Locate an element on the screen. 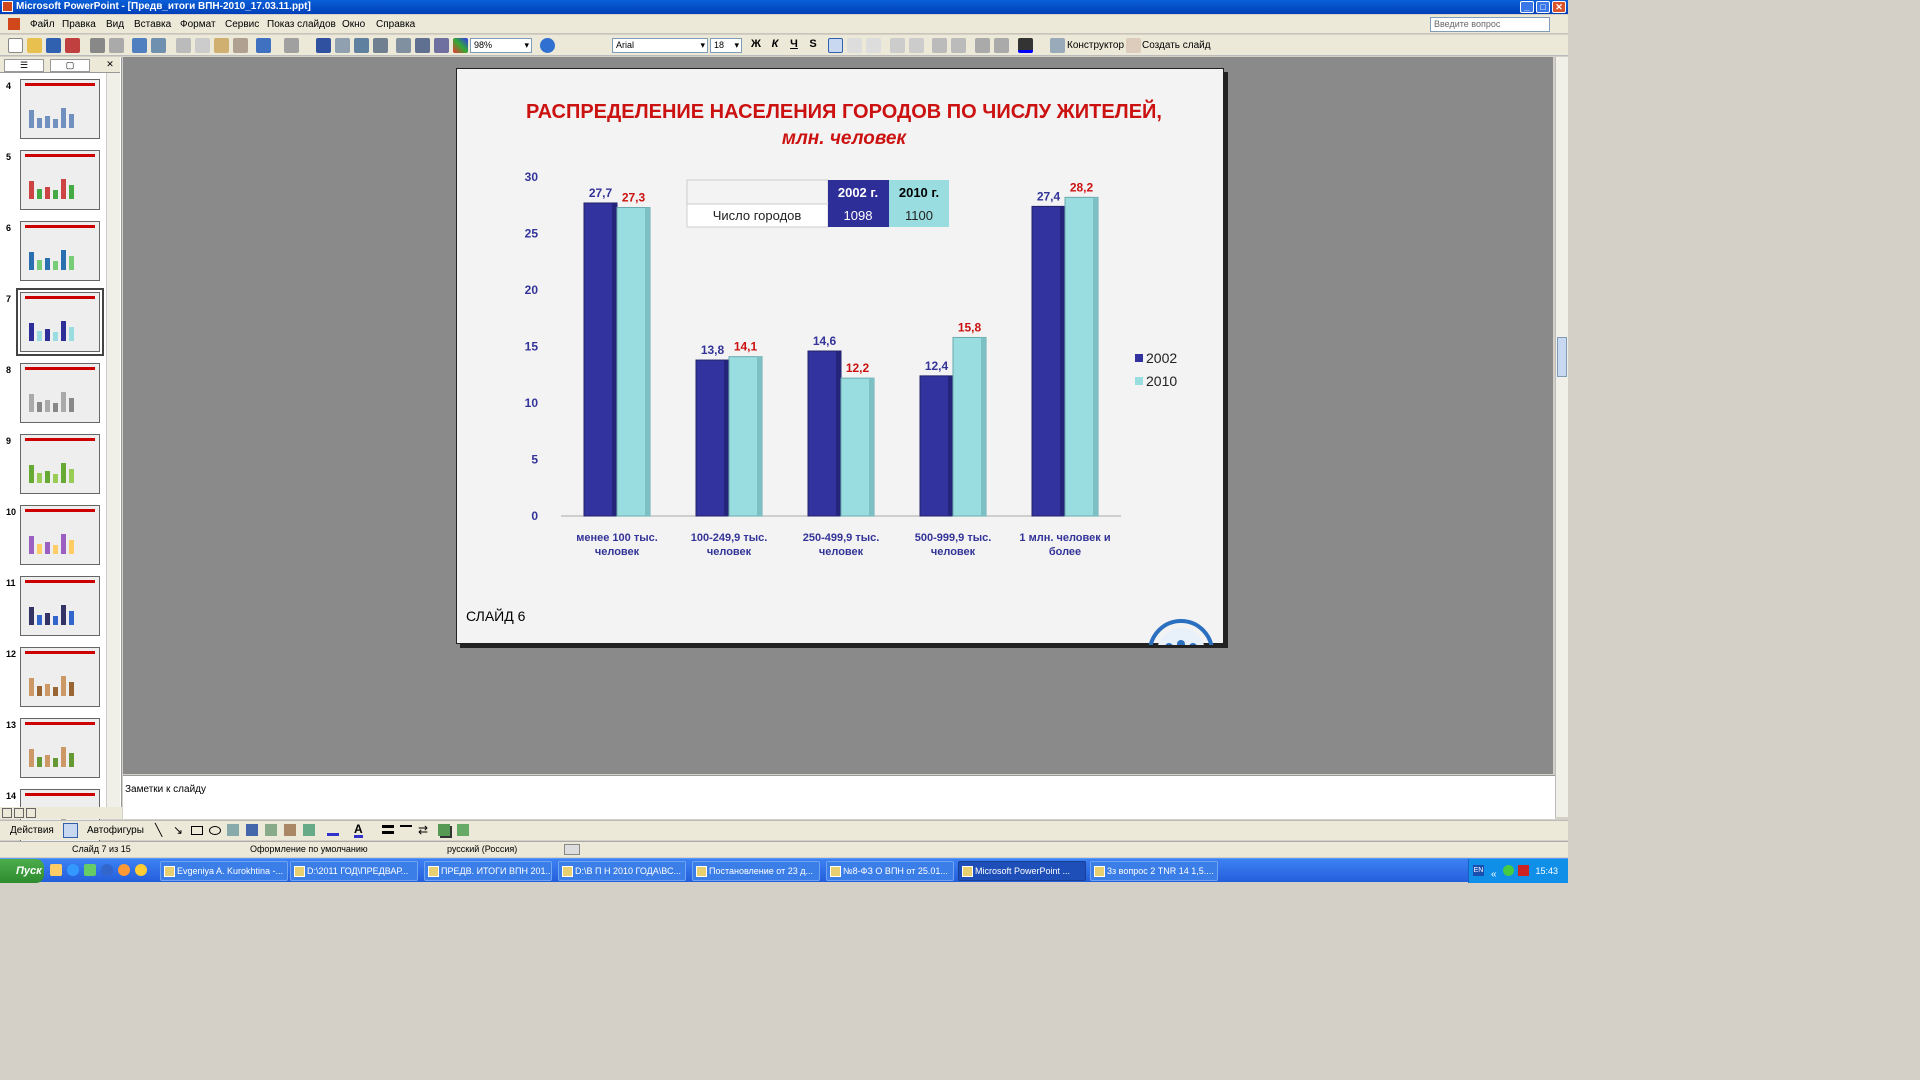 This screenshot has width=1920, height=1080. menu-format: Формат is located at coordinates (198, 24).